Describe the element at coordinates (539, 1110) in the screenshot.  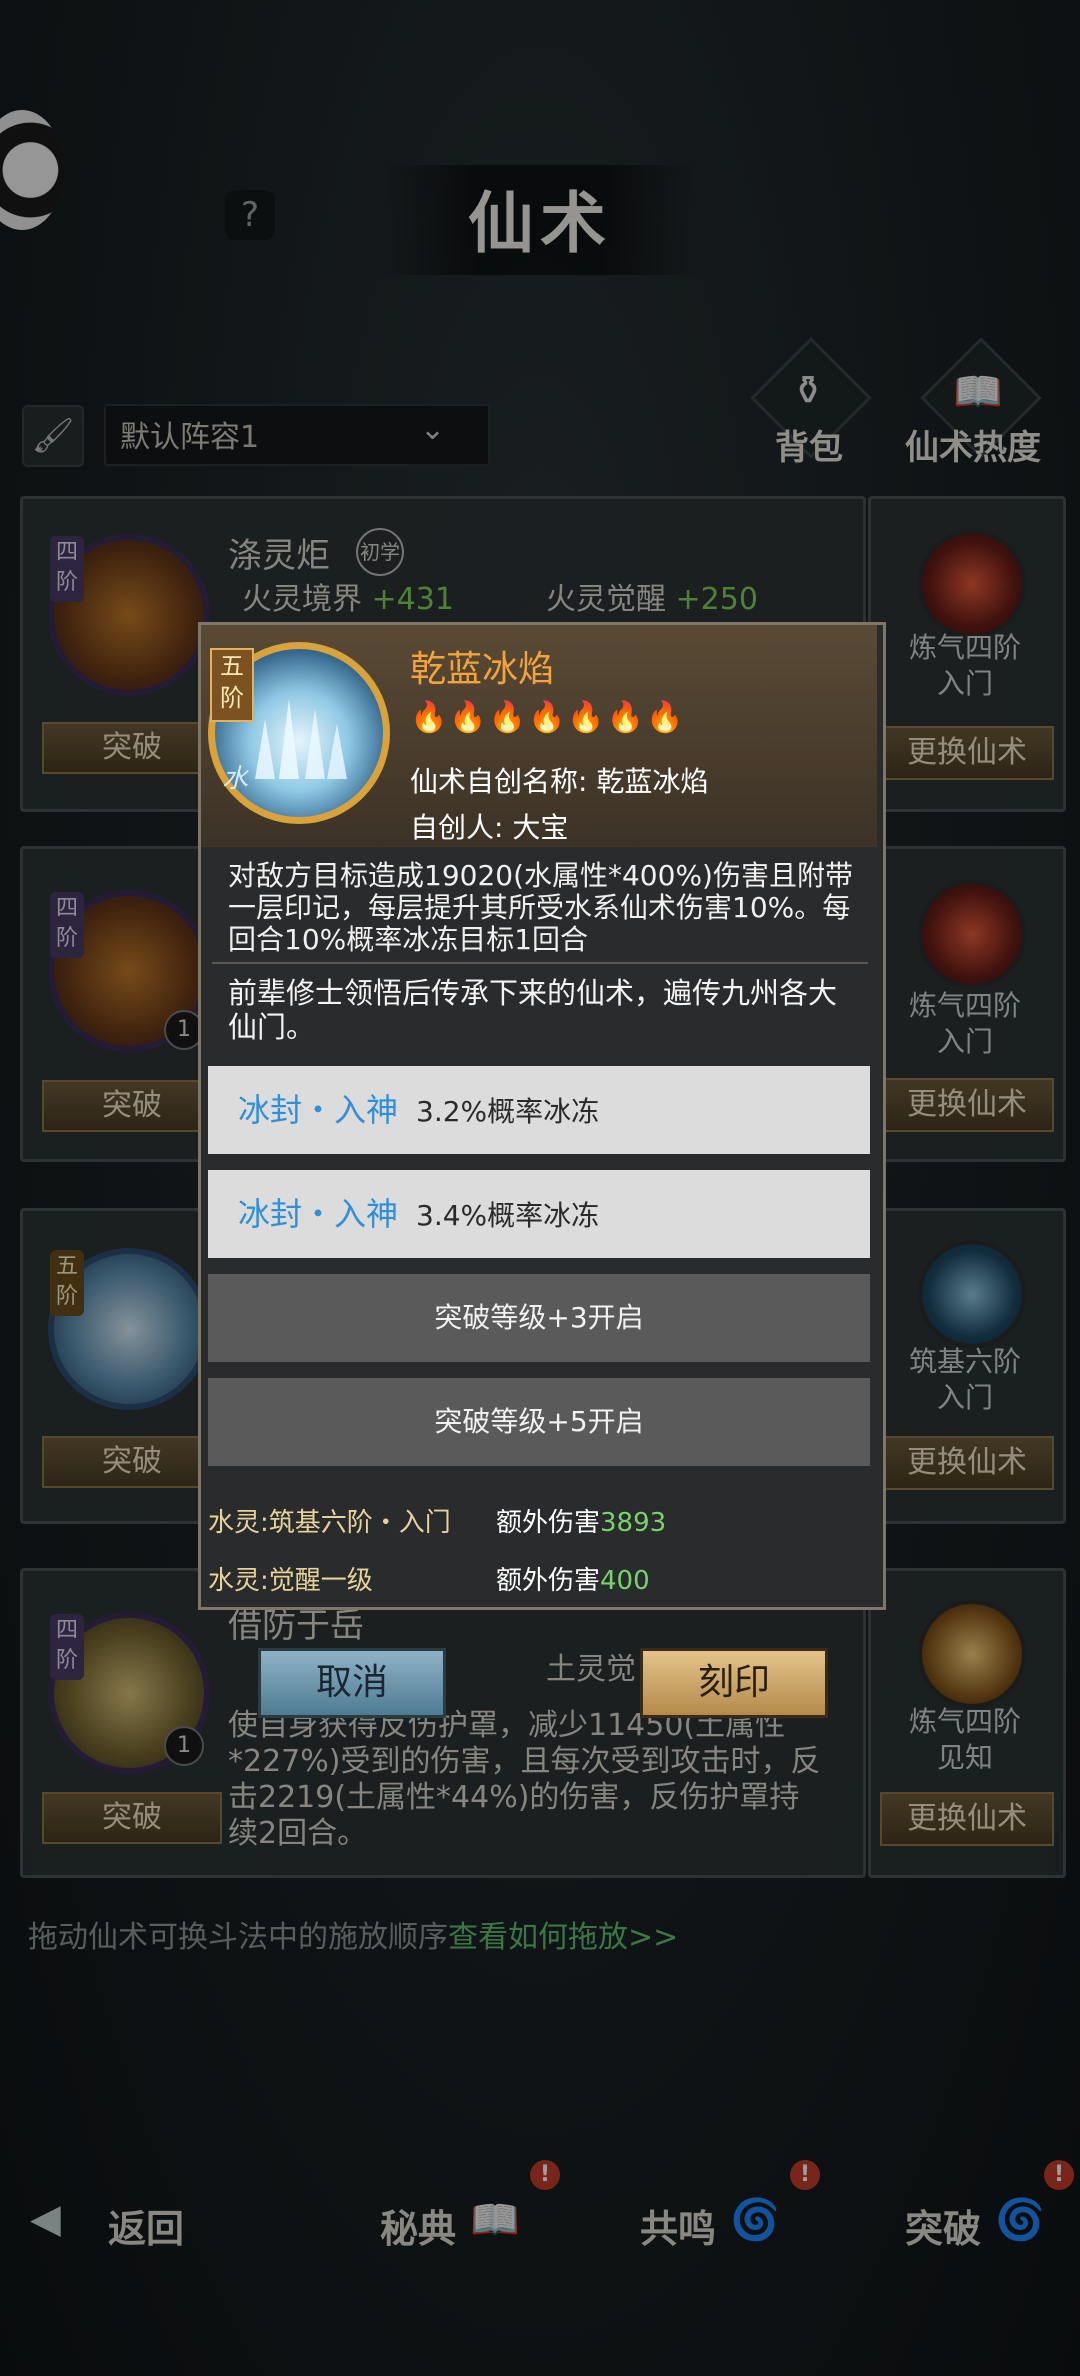
I see `engrave-option: 冰封・入神 3.2%概率冰冻` at that location.